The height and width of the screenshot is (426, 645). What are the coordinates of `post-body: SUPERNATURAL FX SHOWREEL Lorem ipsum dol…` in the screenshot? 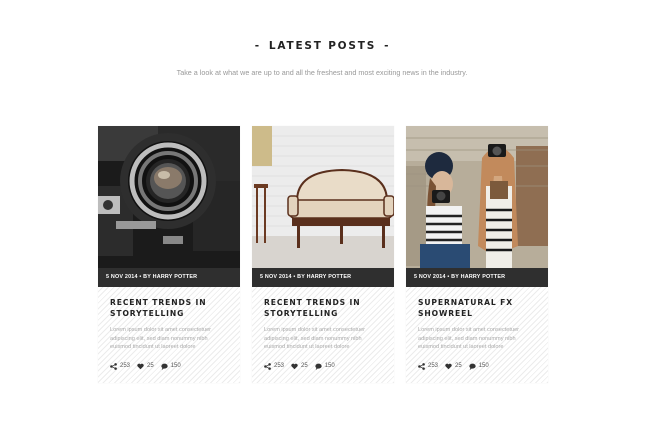 It's located at (477, 335).